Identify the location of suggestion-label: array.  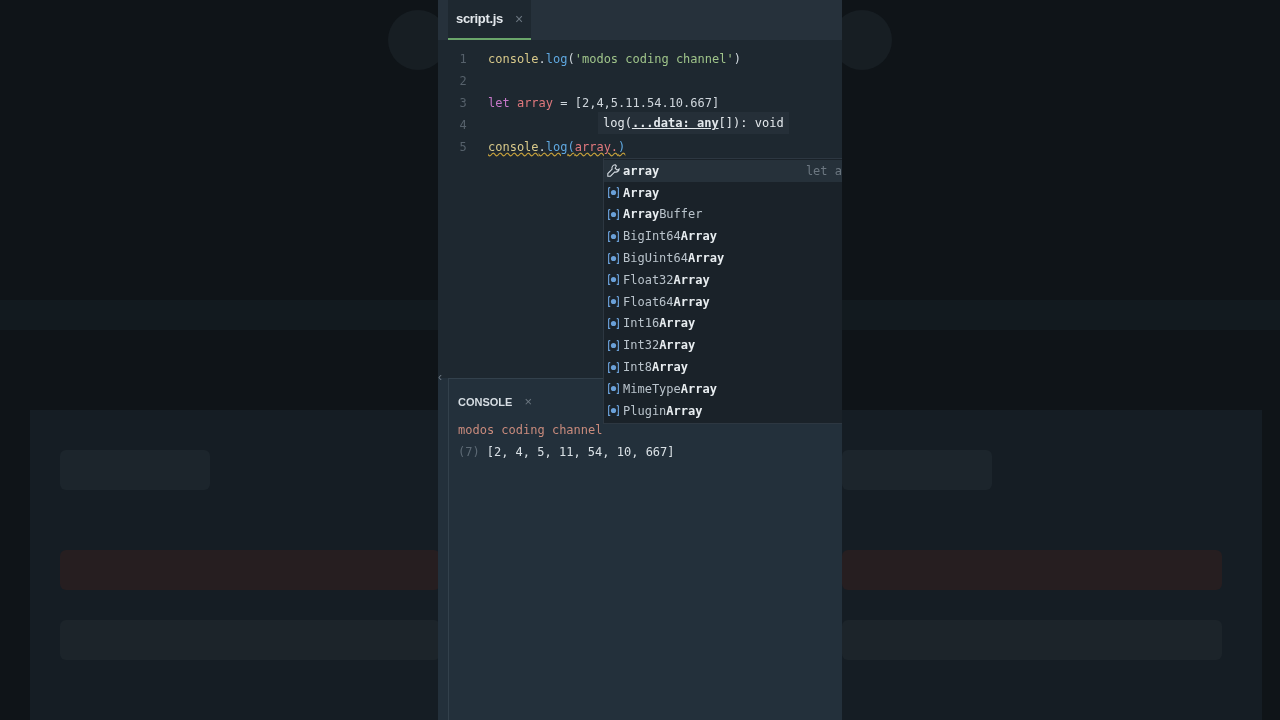
(641, 171).